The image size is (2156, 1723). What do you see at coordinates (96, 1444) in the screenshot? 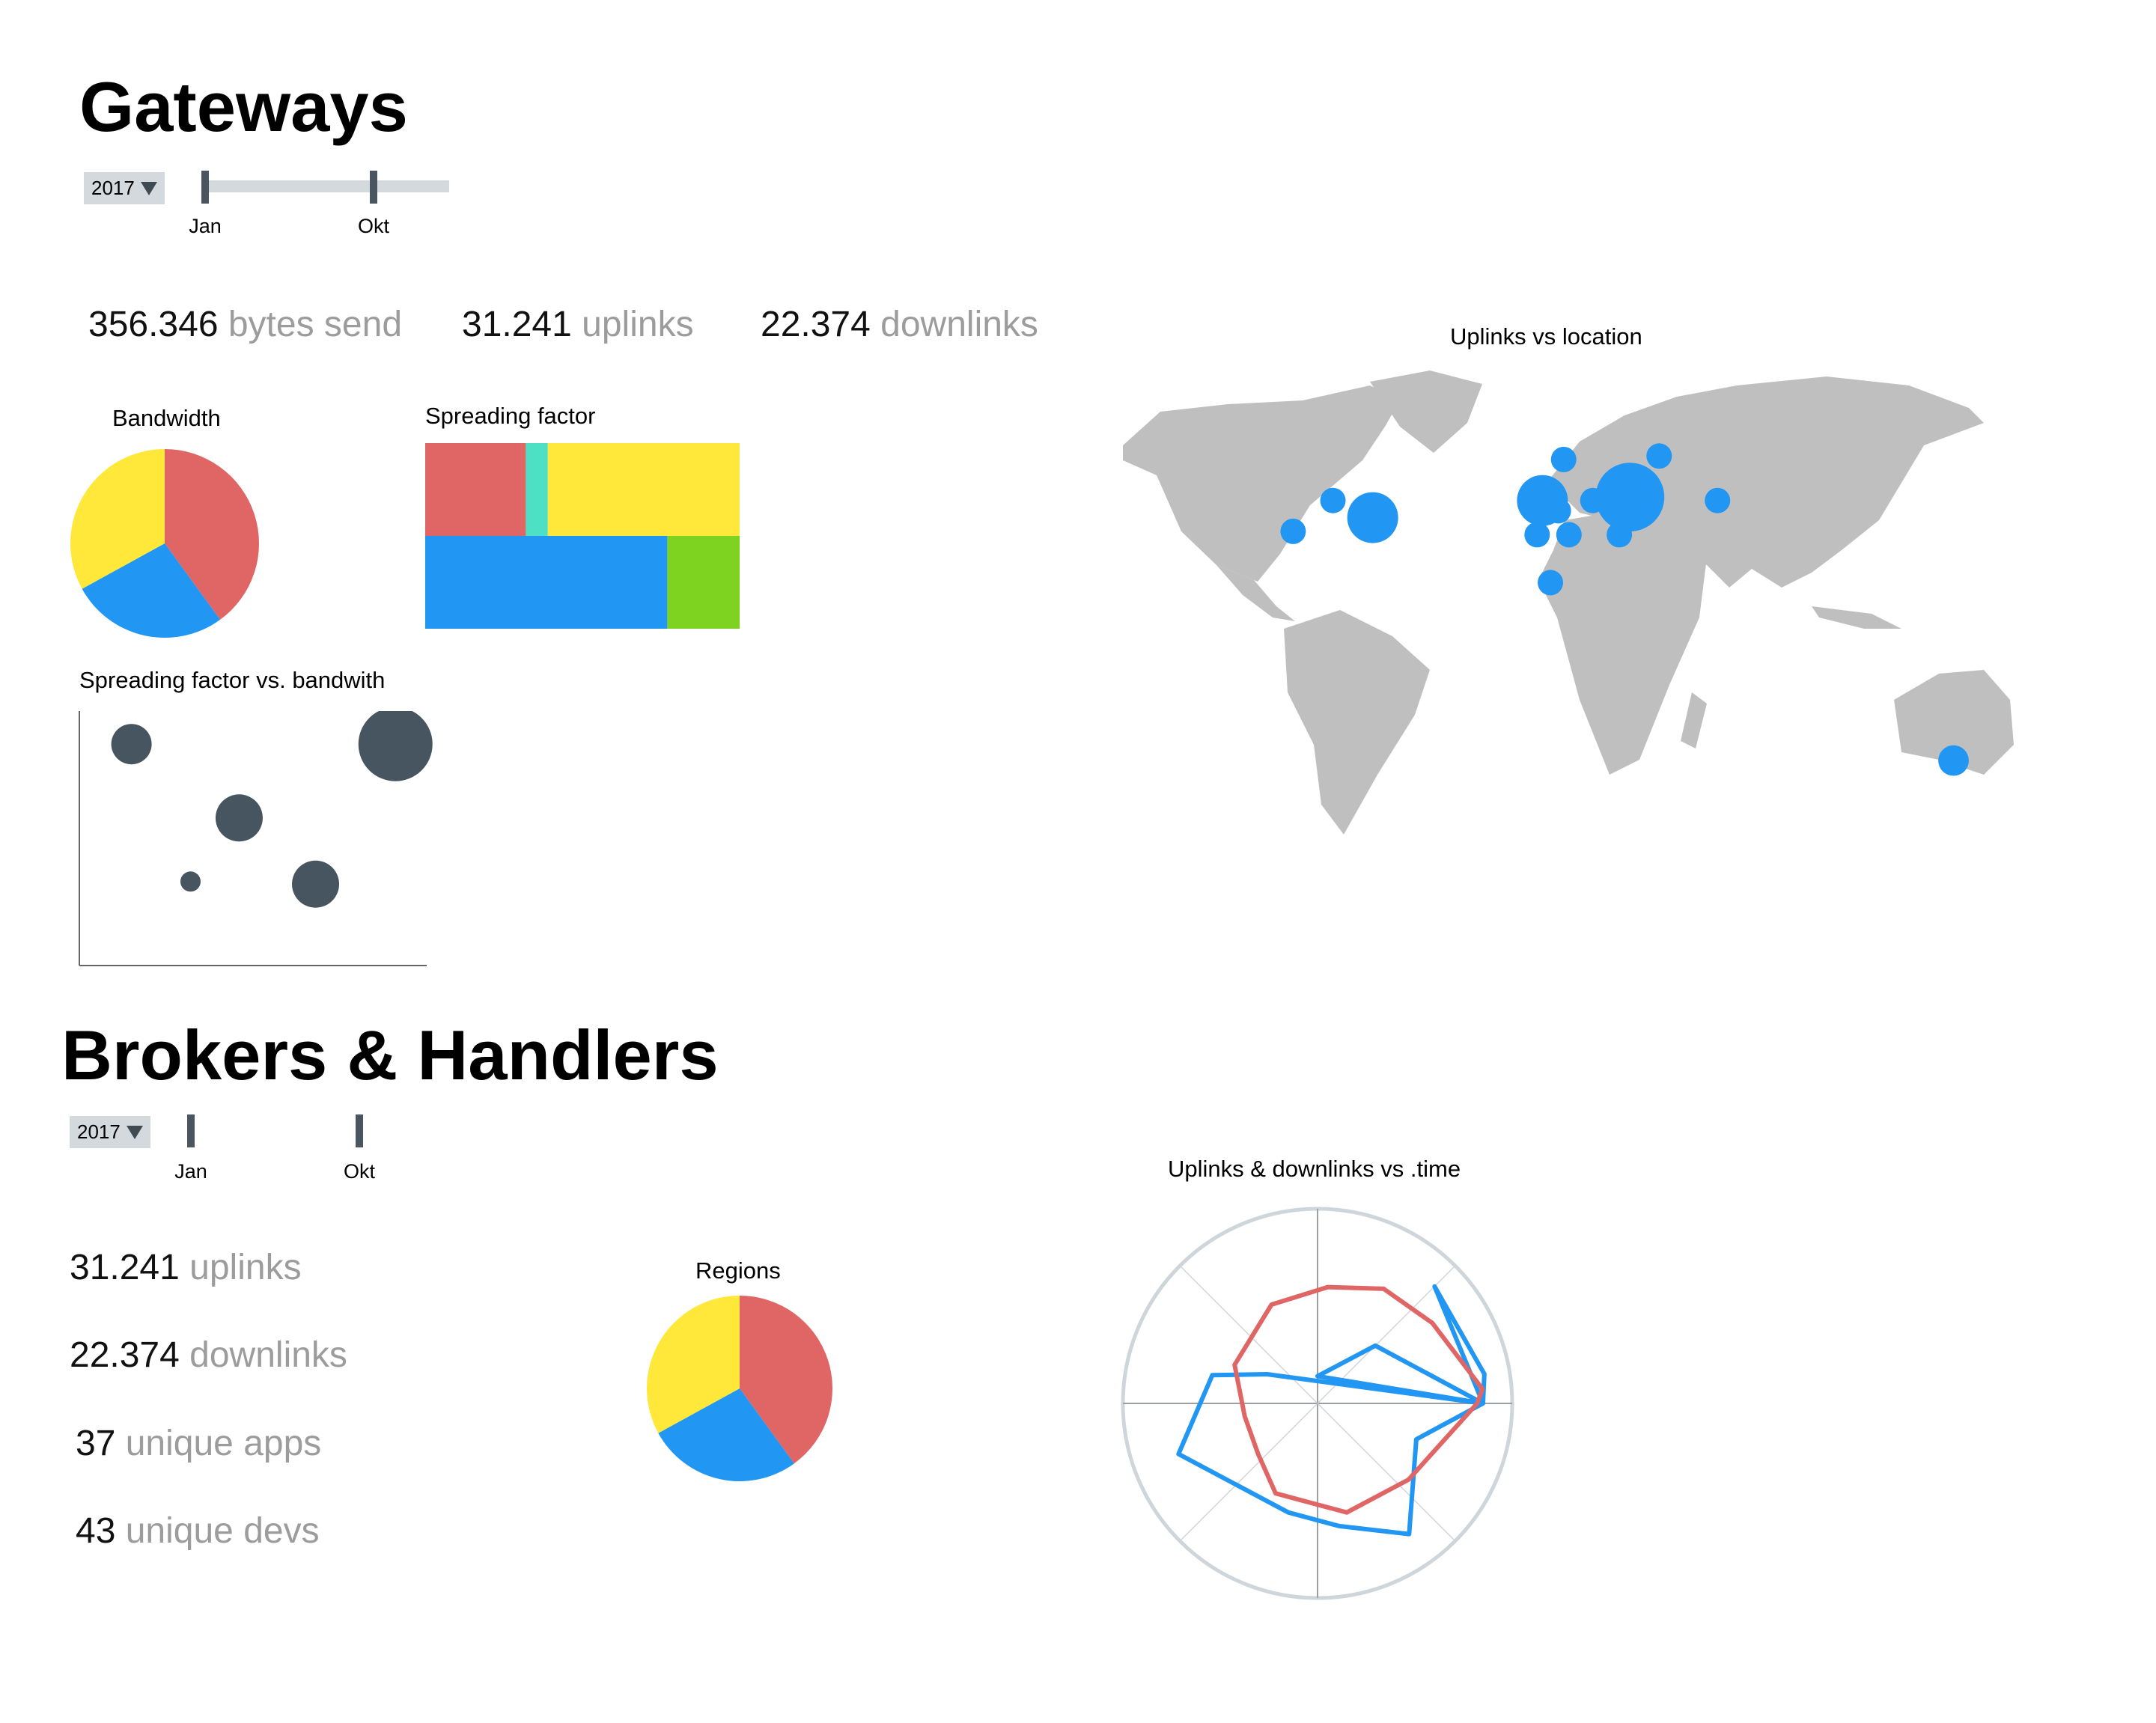
I see `stat-value: 37` at bounding box center [96, 1444].